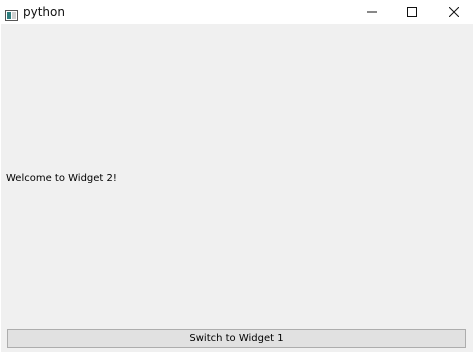 This screenshot has height=353, width=474. Describe the element at coordinates (237, 12) in the screenshot. I see `title-bar: python` at that location.